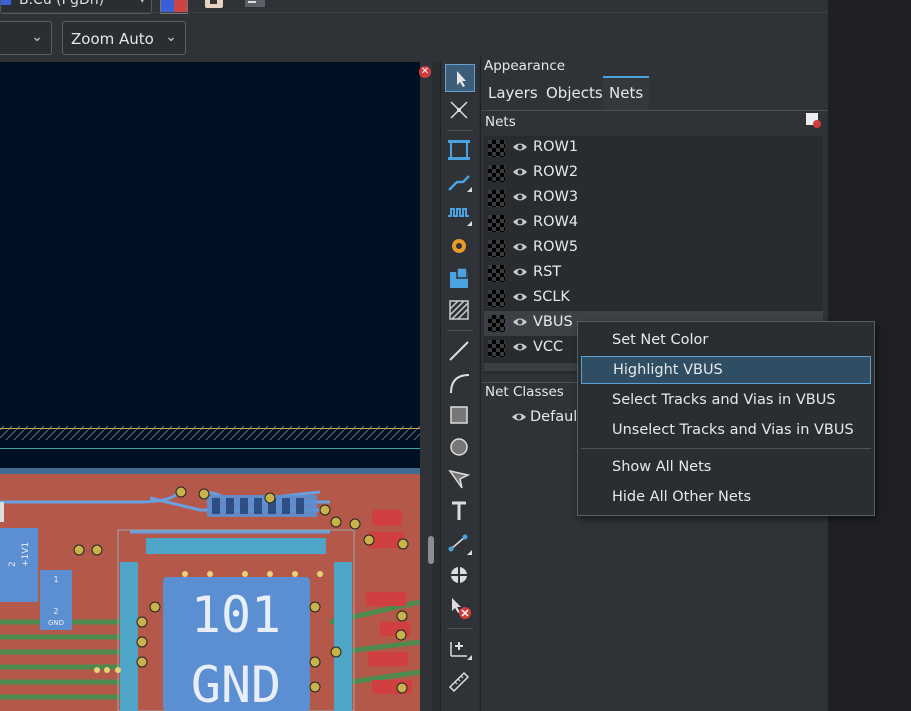  I want to click on line-icon, so click(459, 351).